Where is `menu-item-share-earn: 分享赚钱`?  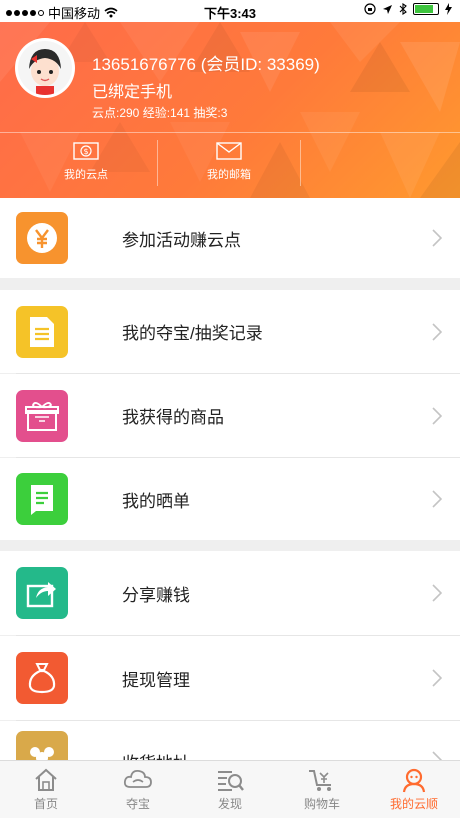
menu-item-share-earn: 分享赚钱 is located at coordinates (230, 593).